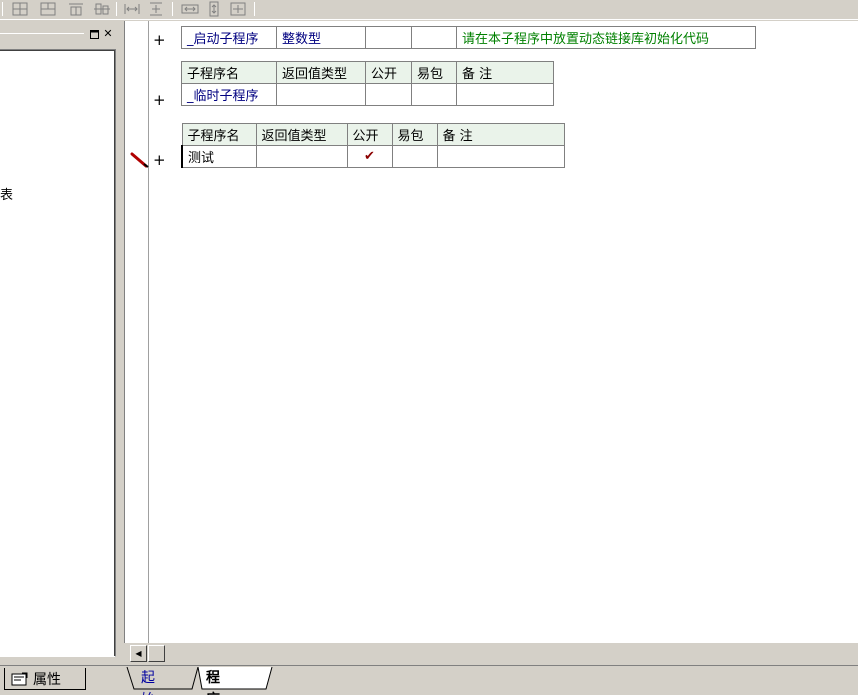 The height and width of the screenshot is (695, 858). I want to click on toolbar, so click(429, 10).